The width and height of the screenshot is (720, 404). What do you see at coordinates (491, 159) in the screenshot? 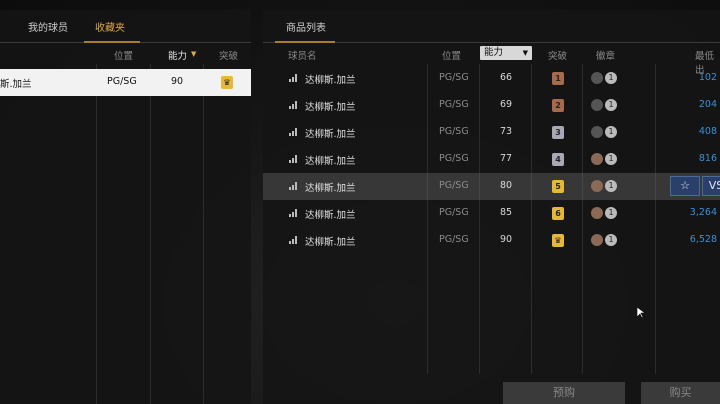
I see `table-row: 达柳斯.加兰 PG/SG 77 4 1 816` at bounding box center [491, 159].